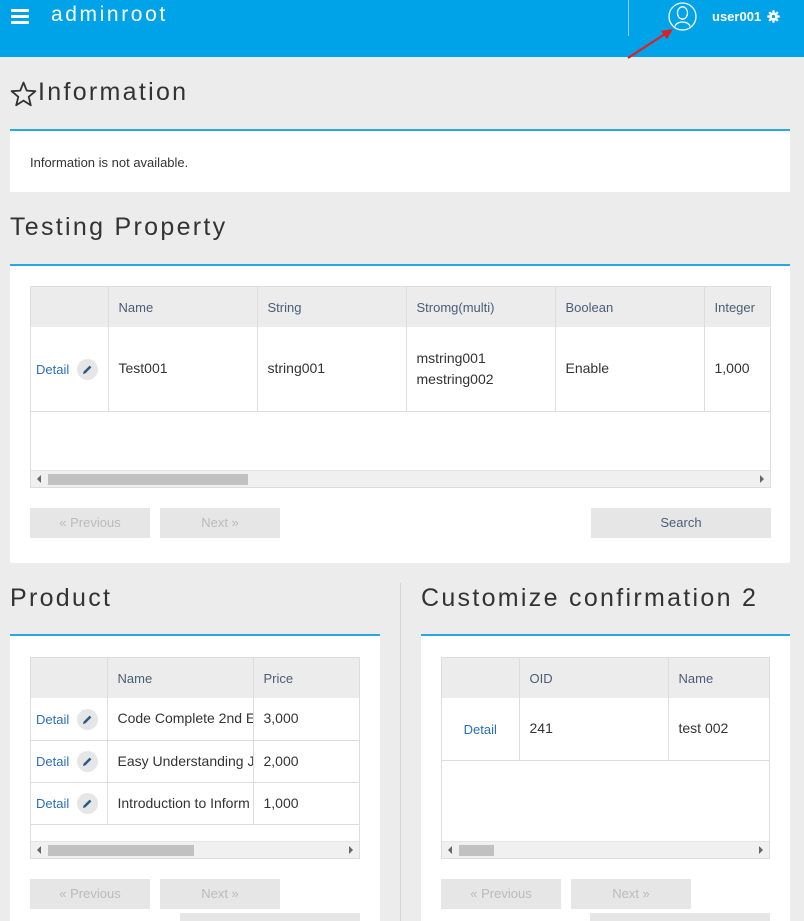 Image resolution: width=804 pixels, height=921 pixels. What do you see at coordinates (20, 17) in the screenshot?
I see `hamburger-icon` at bounding box center [20, 17].